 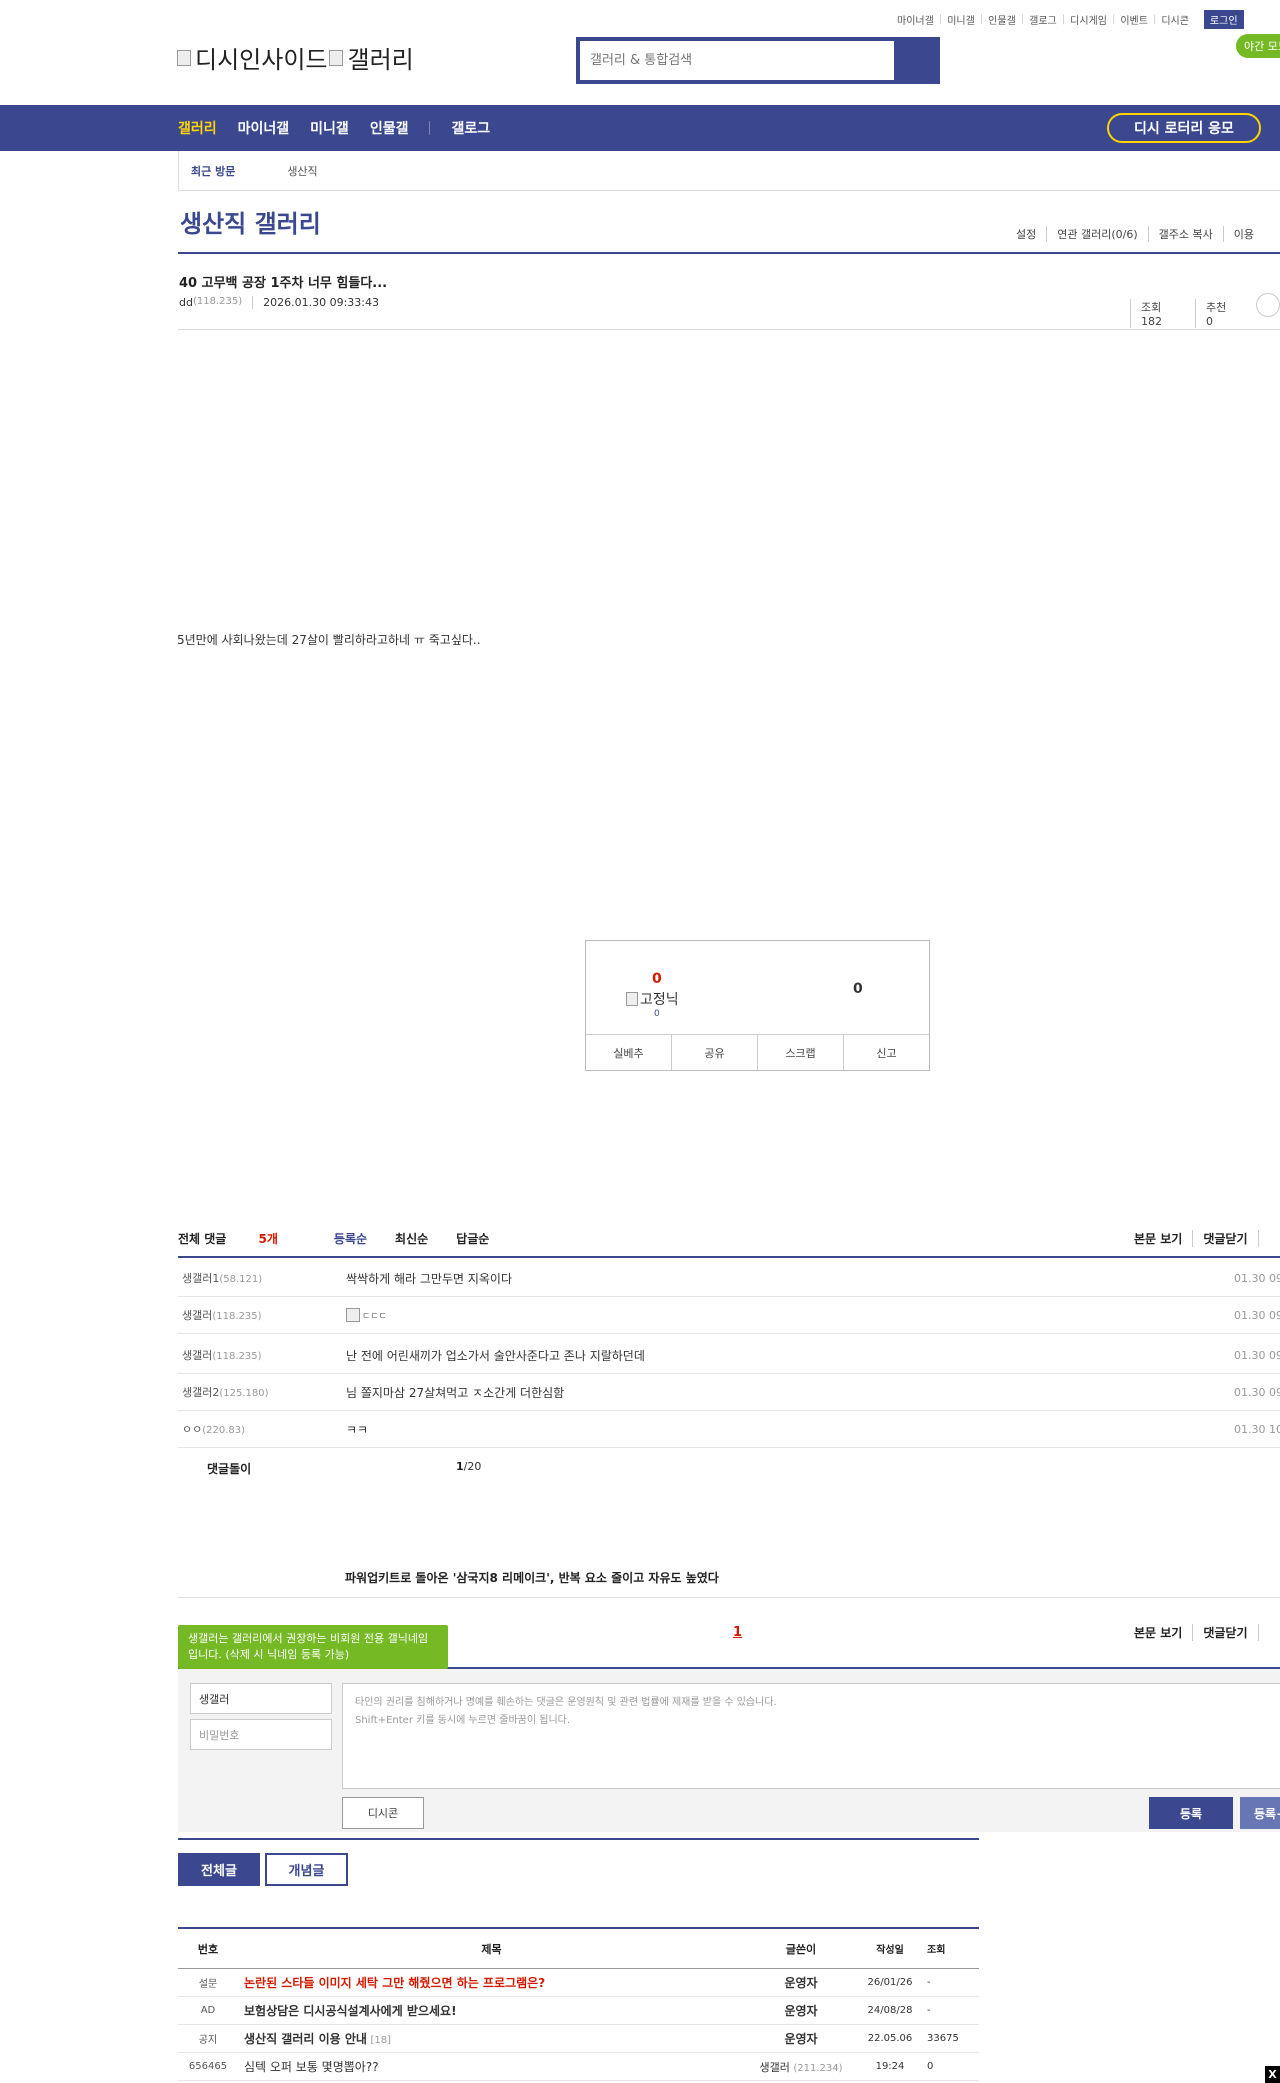 I want to click on fixed-upvote-count: 0, so click(x=657, y=1014).